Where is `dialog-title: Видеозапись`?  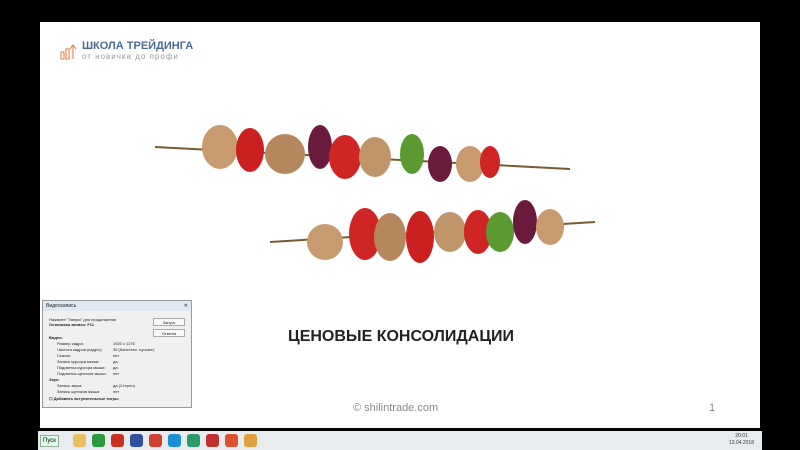 dialog-title: Видеозапись is located at coordinates (61, 306).